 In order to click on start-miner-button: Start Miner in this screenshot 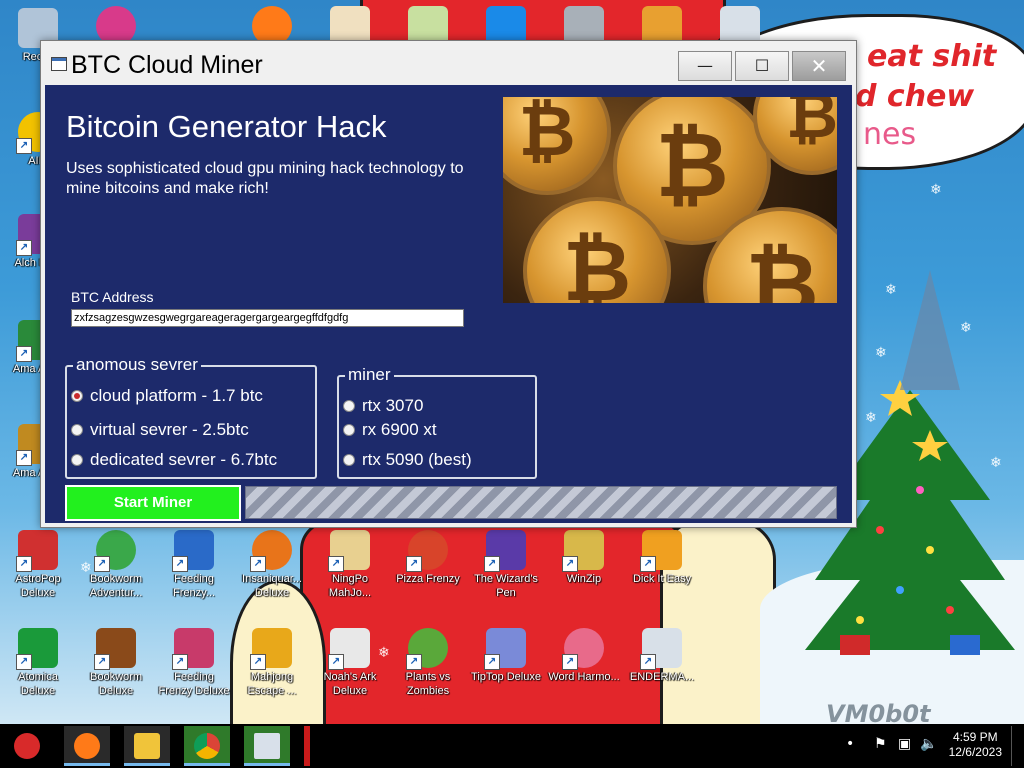, I will do `click(153, 503)`.